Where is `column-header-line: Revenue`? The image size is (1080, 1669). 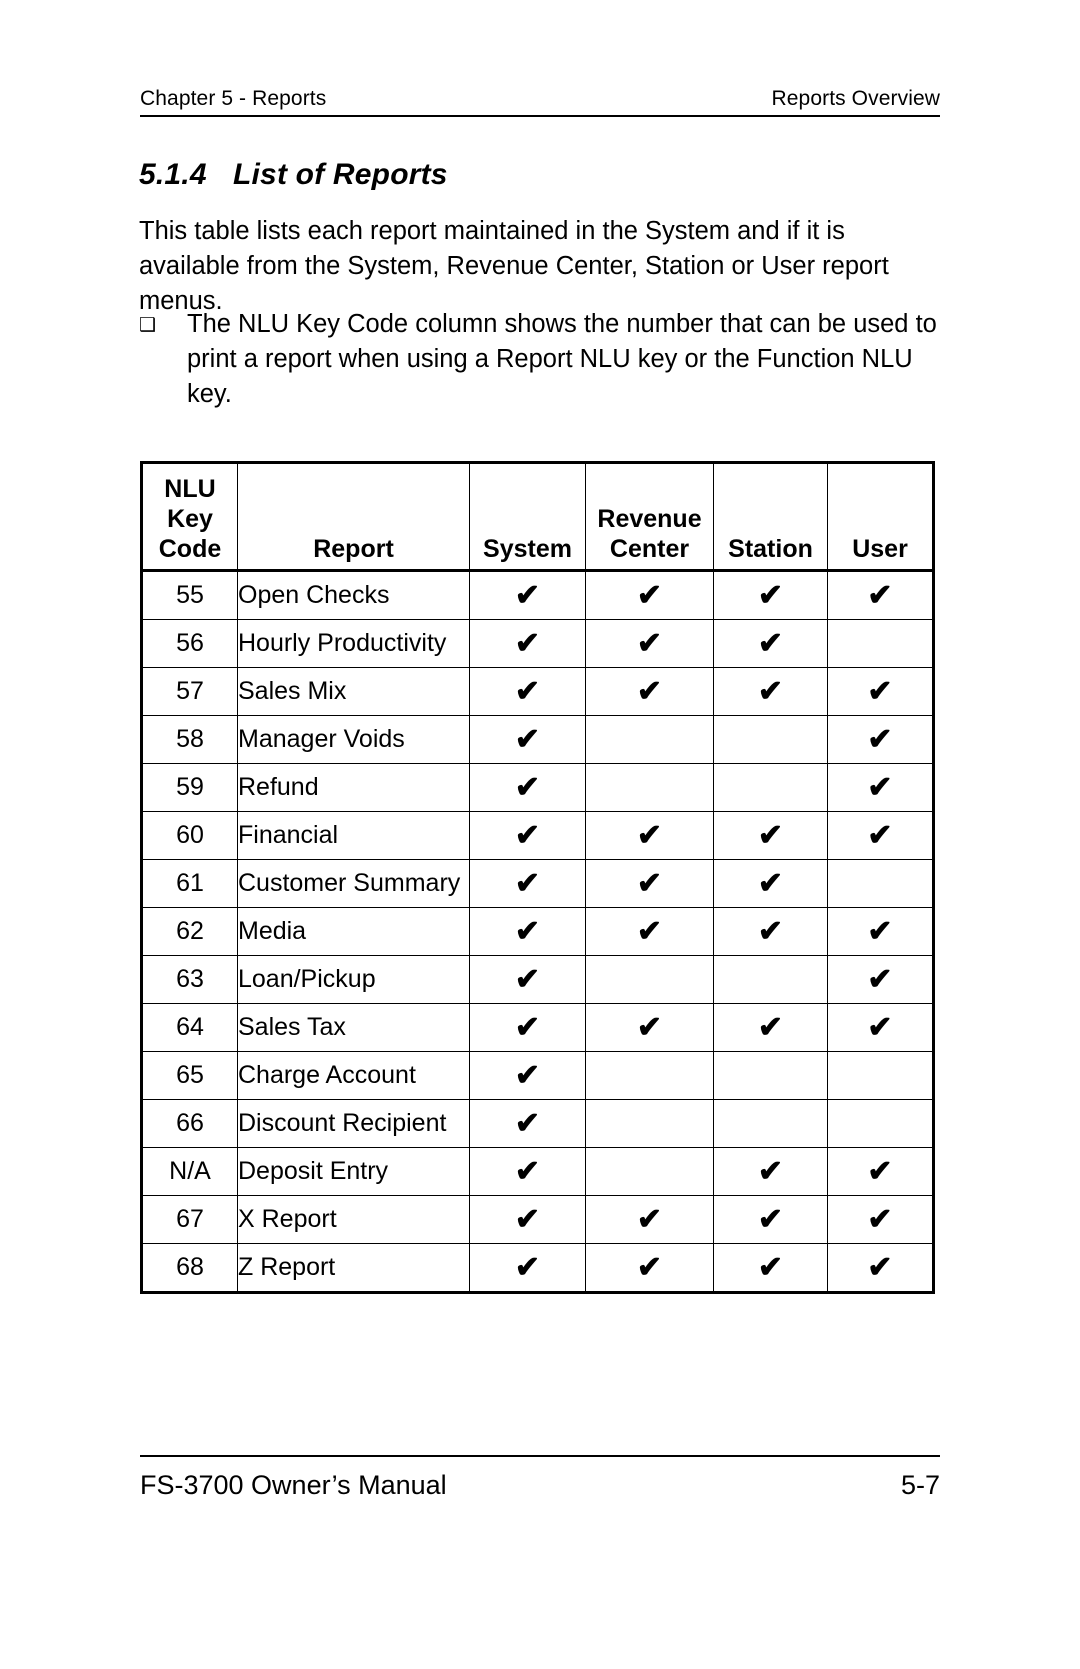
column-header-line: Revenue is located at coordinates (649, 519).